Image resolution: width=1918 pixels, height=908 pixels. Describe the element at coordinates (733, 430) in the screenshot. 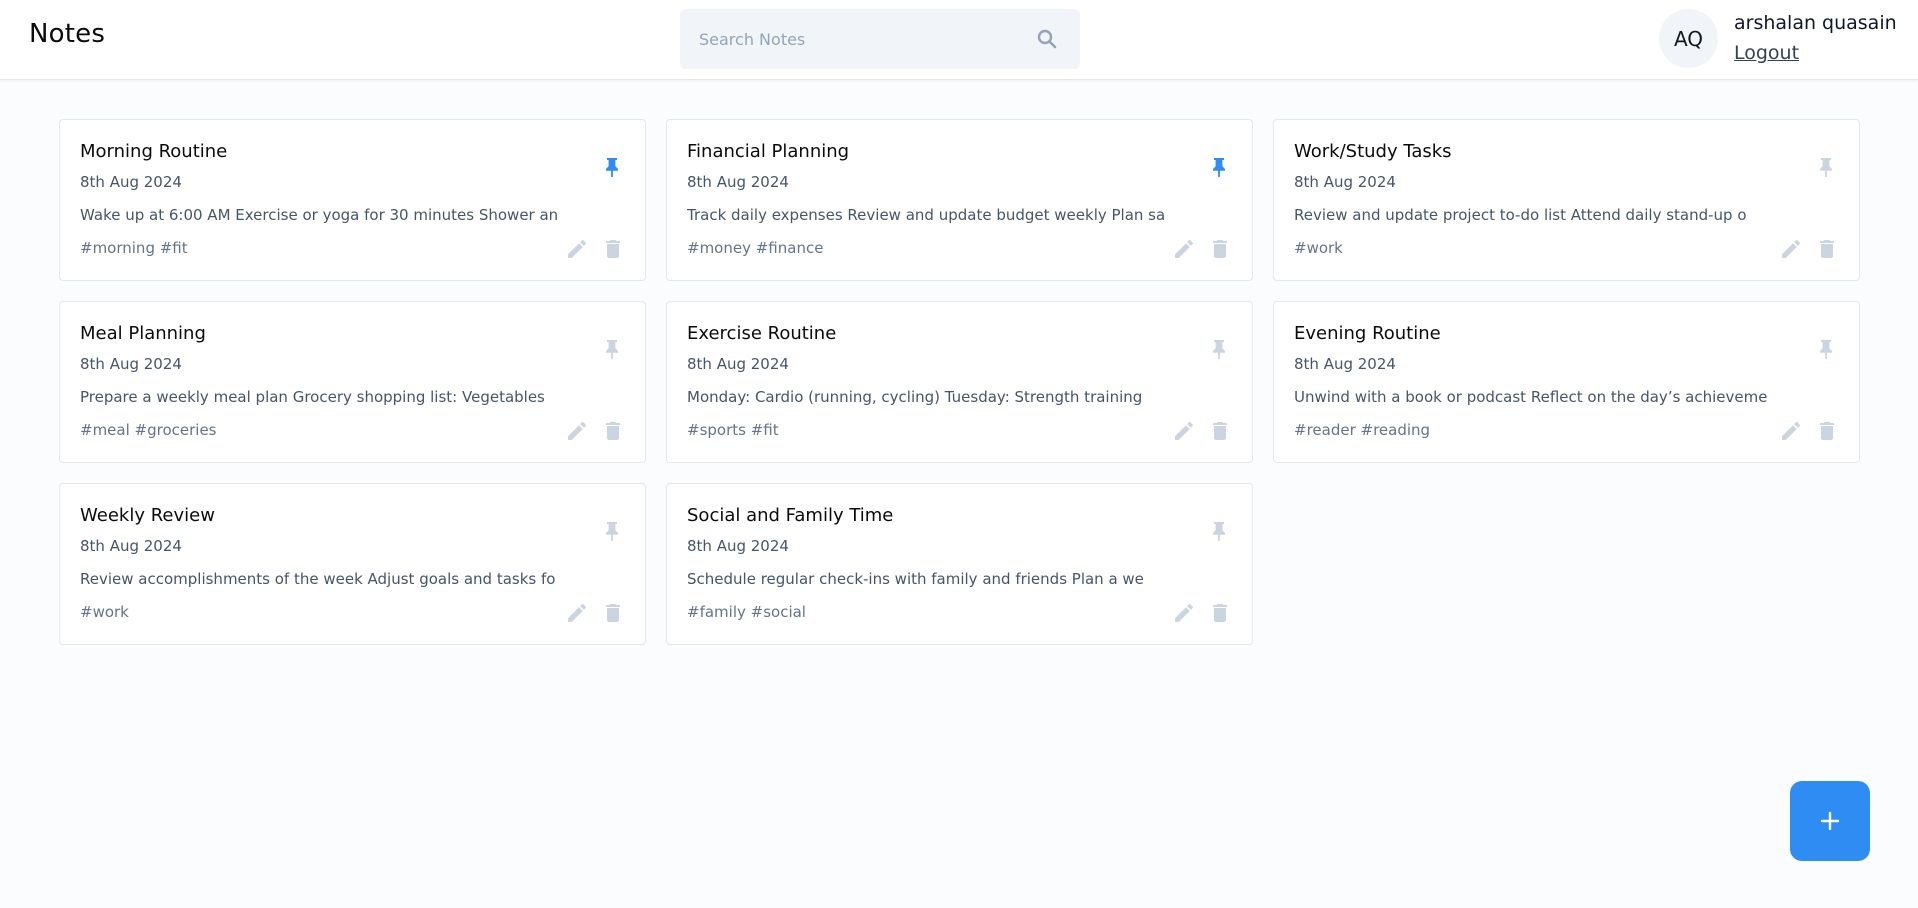

I see `note-tags: #sports #fit` at that location.